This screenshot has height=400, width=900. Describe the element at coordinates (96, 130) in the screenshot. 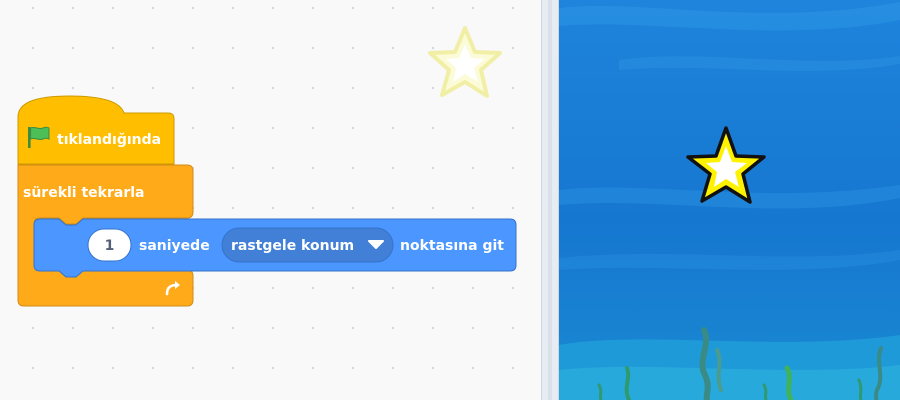

I see `when-flag-clicked-block: tıklandığında` at that location.